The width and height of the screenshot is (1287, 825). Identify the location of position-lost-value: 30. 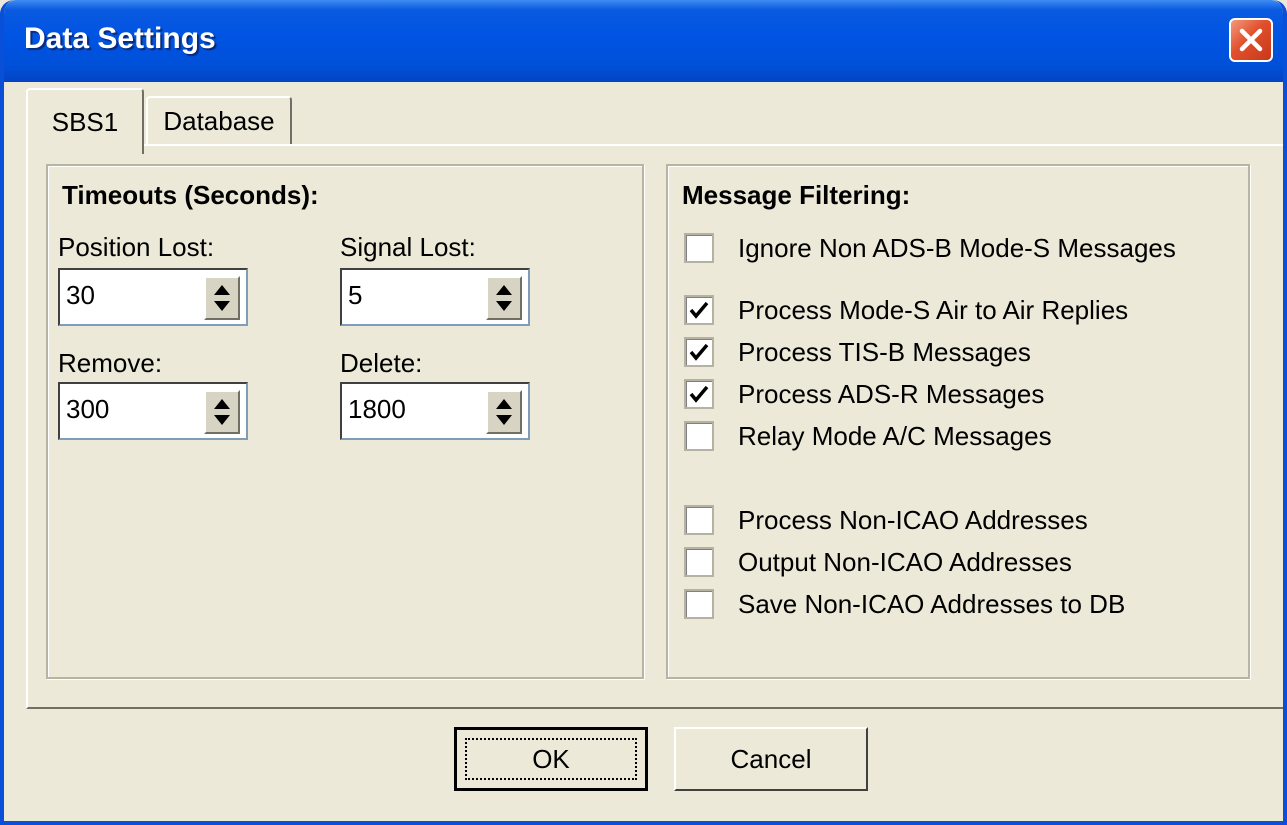
(80, 295).